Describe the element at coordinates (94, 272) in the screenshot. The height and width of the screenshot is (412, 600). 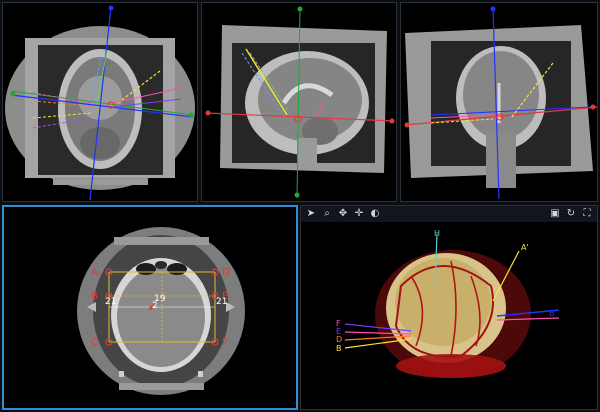
I see `point-label-a: A` at that location.